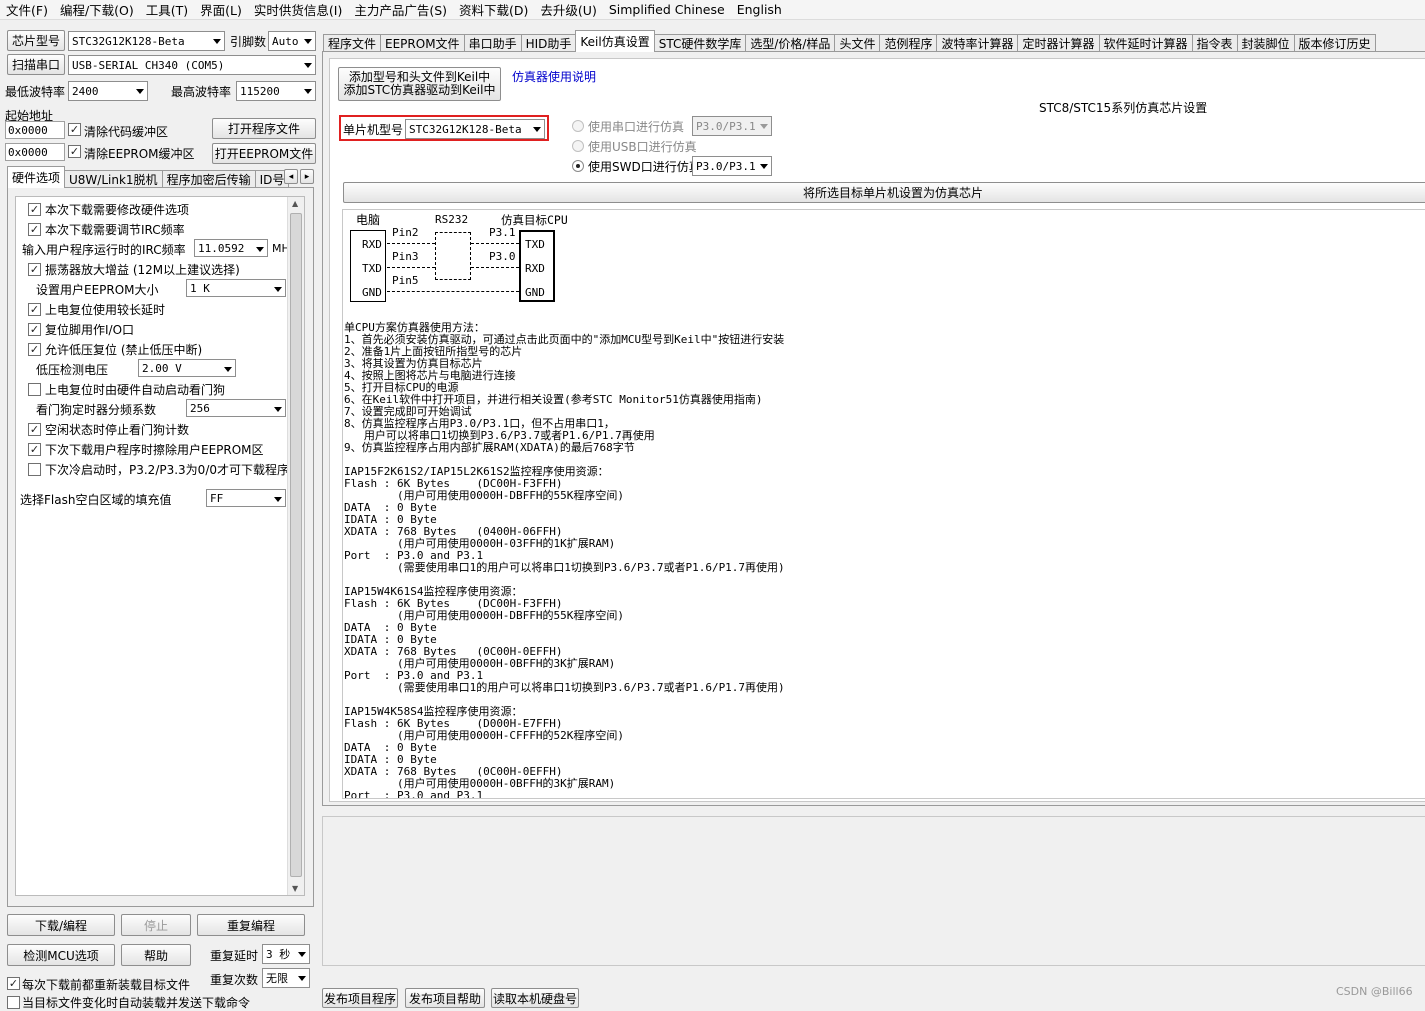  Describe the element at coordinates (236, 408) in the screenshot. I see `watchdog-divider-select: 256` at that location.